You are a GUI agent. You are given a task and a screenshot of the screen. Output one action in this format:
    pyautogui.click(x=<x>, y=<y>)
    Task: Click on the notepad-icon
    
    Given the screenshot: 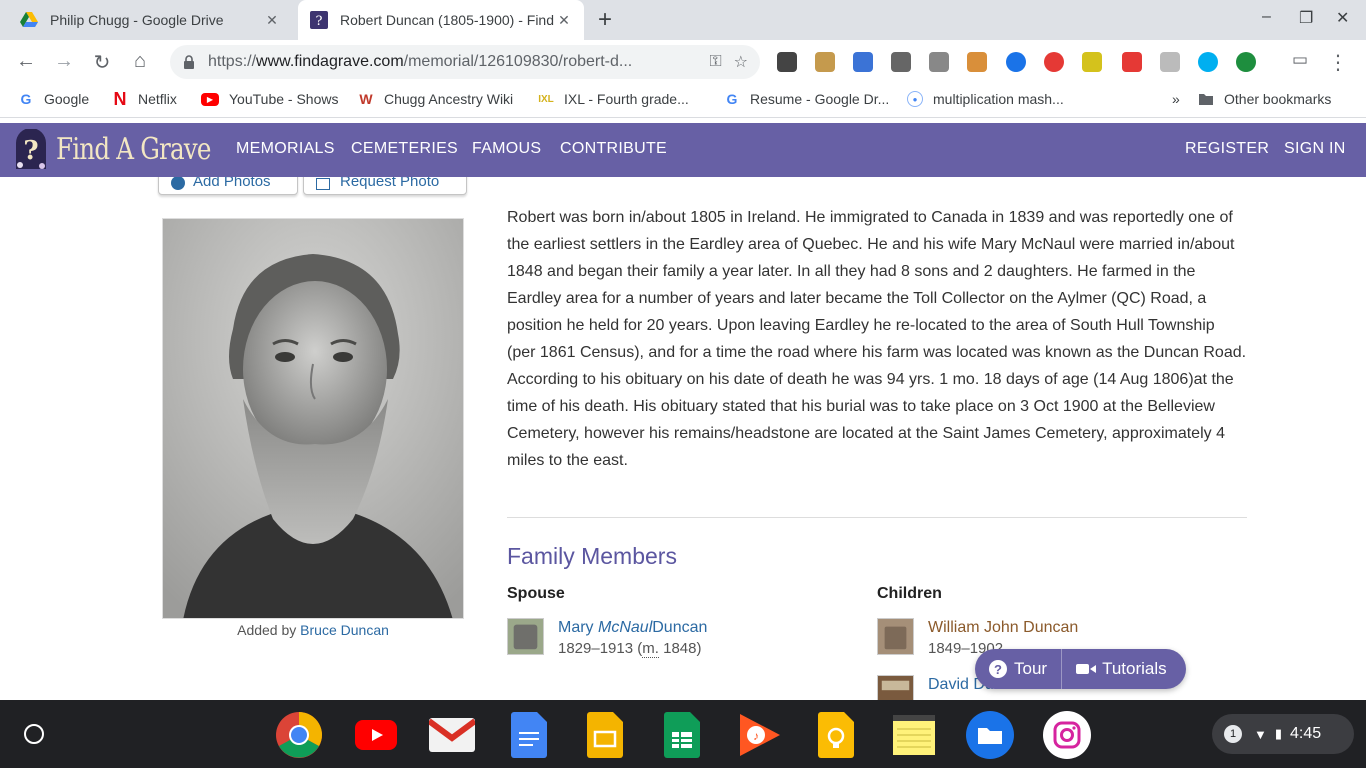 What is the action you would take?
    pyautogui.click(x=914, y=735)
    